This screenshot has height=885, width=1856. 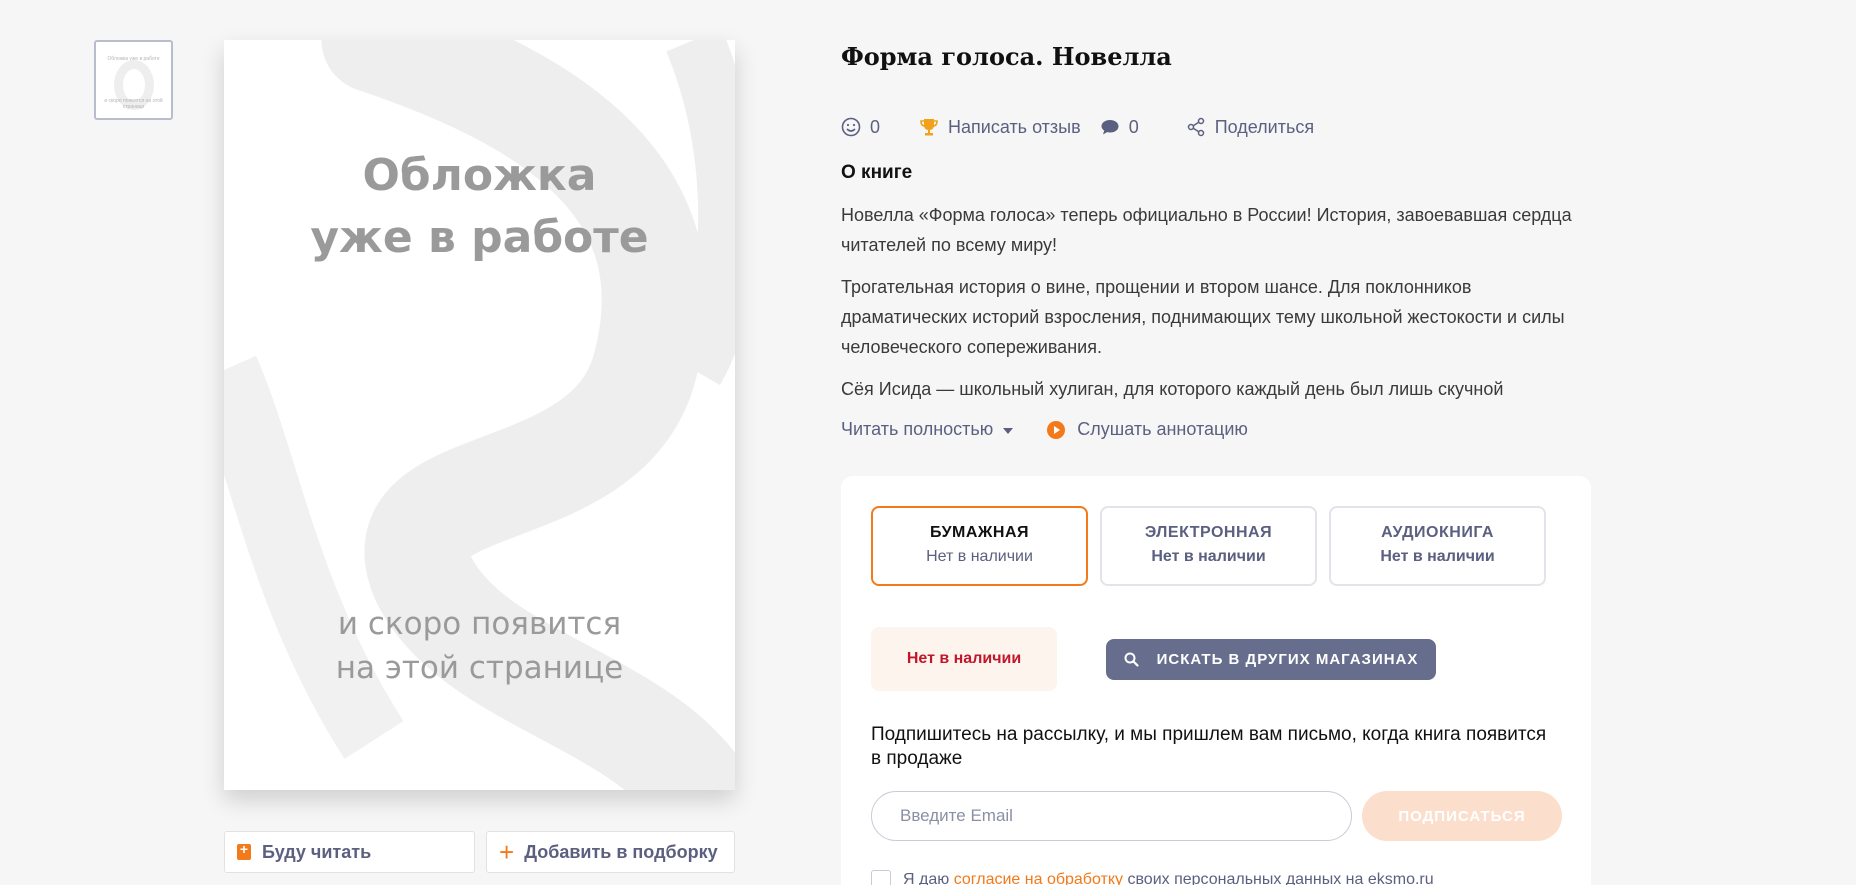 What do you see at coordinates (1133, 126) in the screenshot?
I see `comments-count: 0` at bounding box center [1133, 126].